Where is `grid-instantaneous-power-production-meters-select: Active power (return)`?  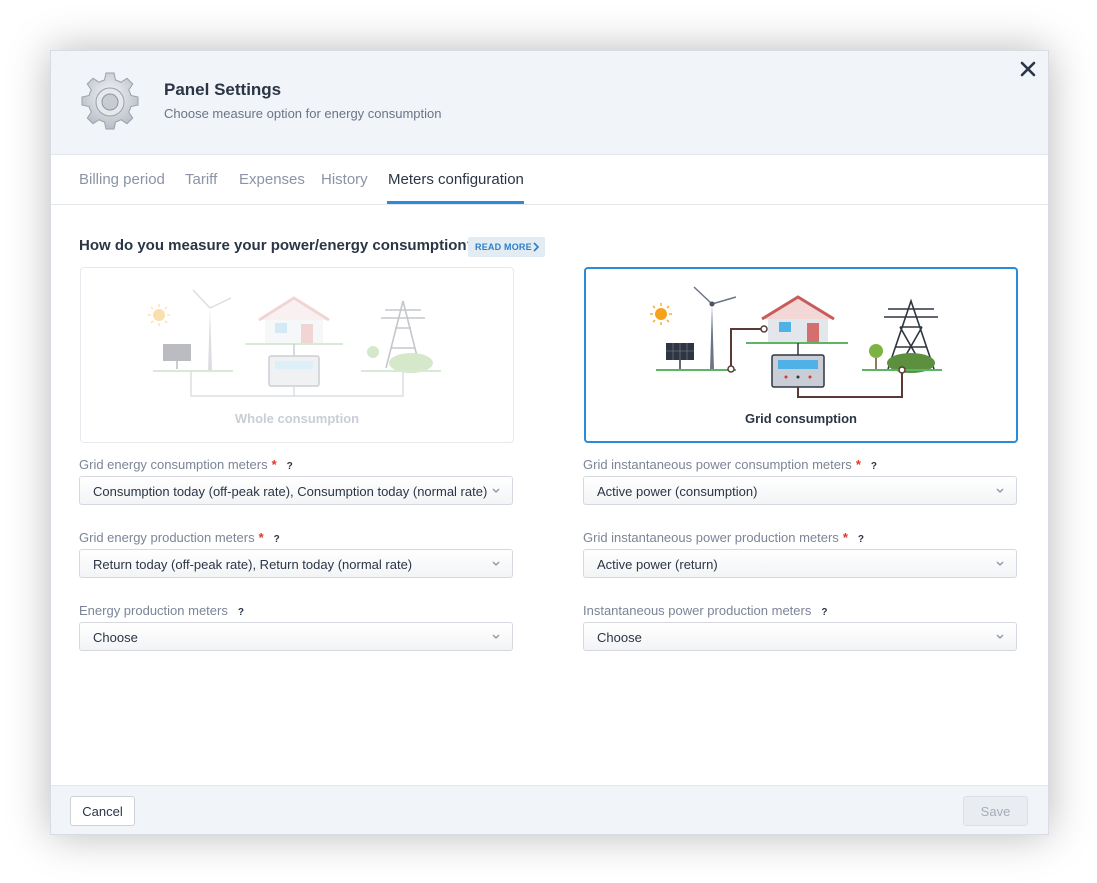
grid-instantaneous-power-production-meters-select: Active power (return) is located at coordinates (800, 563).